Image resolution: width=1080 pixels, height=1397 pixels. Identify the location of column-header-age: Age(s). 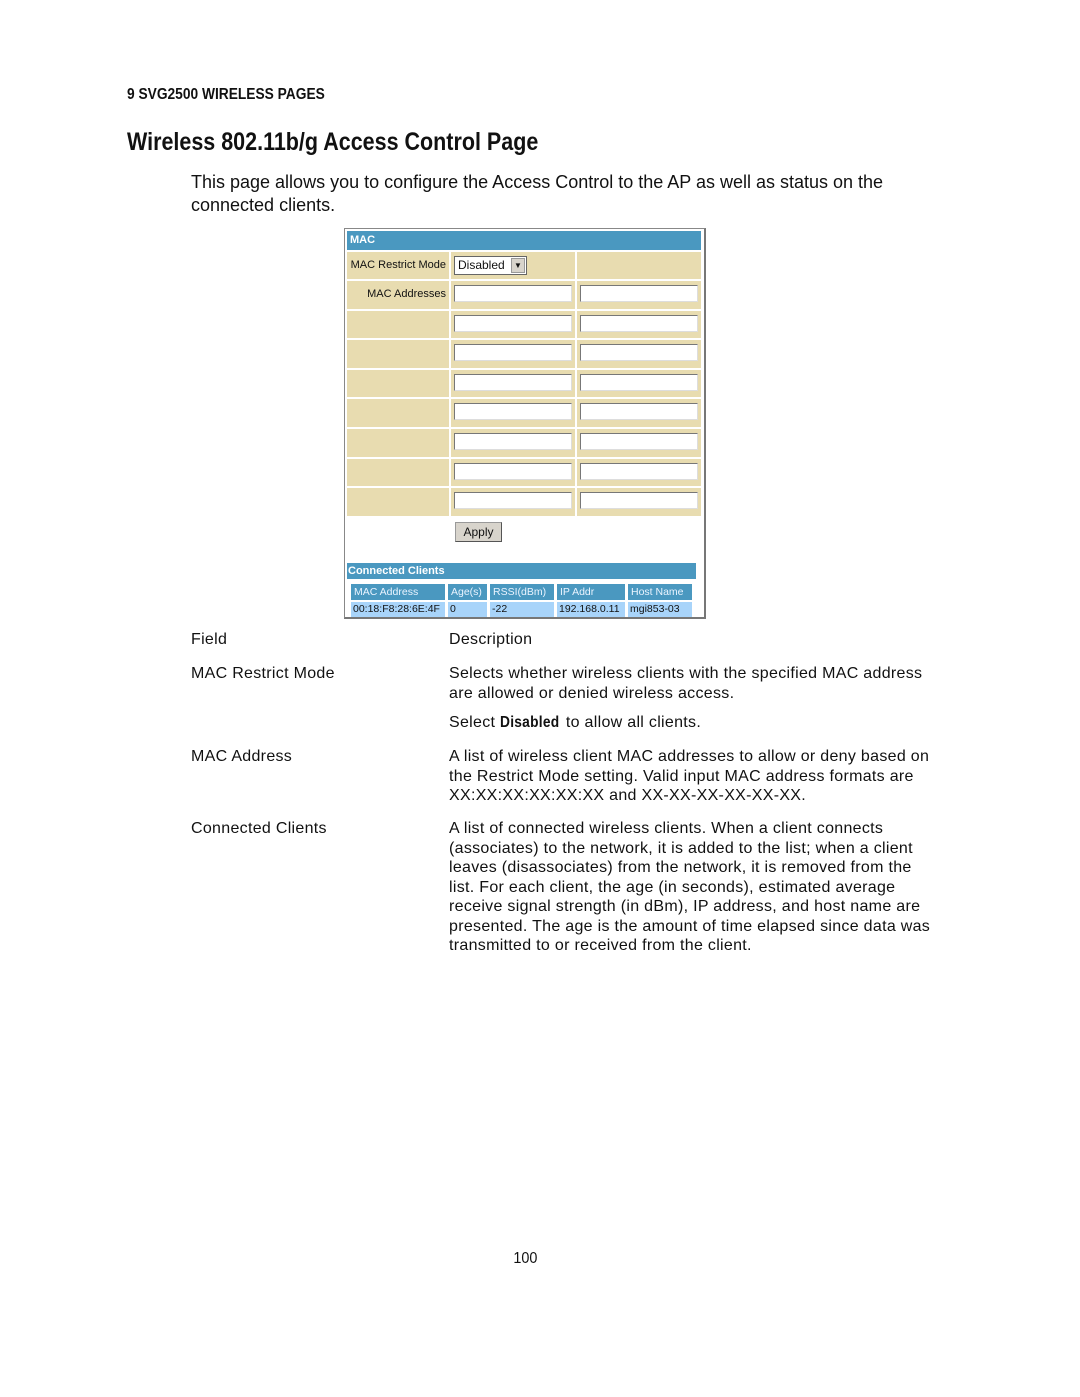
(467, 592).